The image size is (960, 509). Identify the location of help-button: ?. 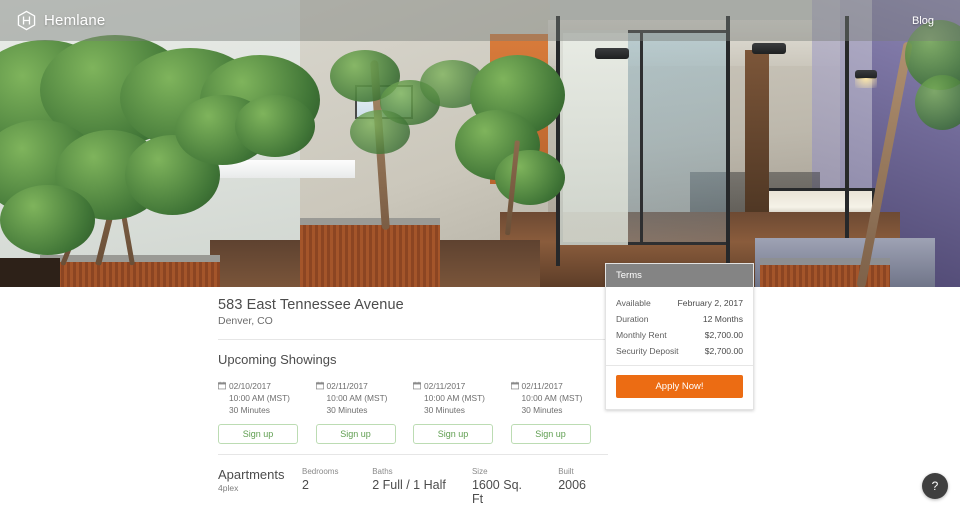
(935, 486).